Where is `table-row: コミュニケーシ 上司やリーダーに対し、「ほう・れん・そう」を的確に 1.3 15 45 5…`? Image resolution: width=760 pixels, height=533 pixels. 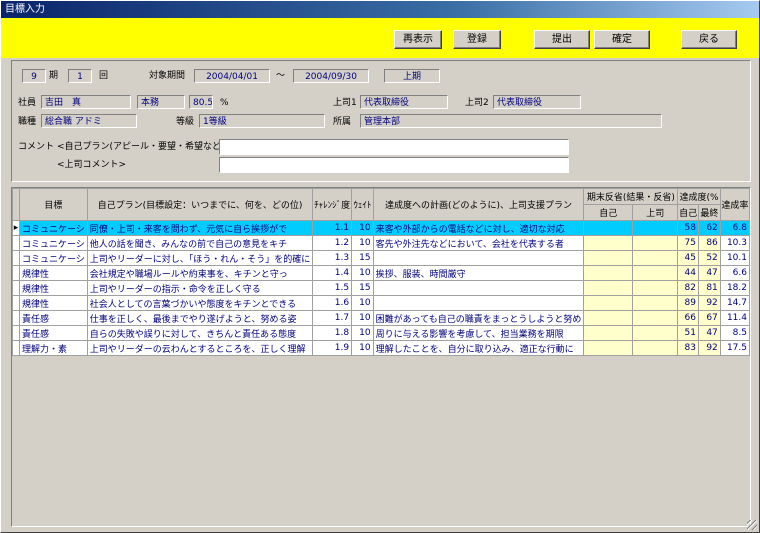 table-row: コミュニケーシ 上司やリーダーに対し、「ほう・れん・そう」を的確に 1.3 15 45 5… is located at coordinates (381, 258).